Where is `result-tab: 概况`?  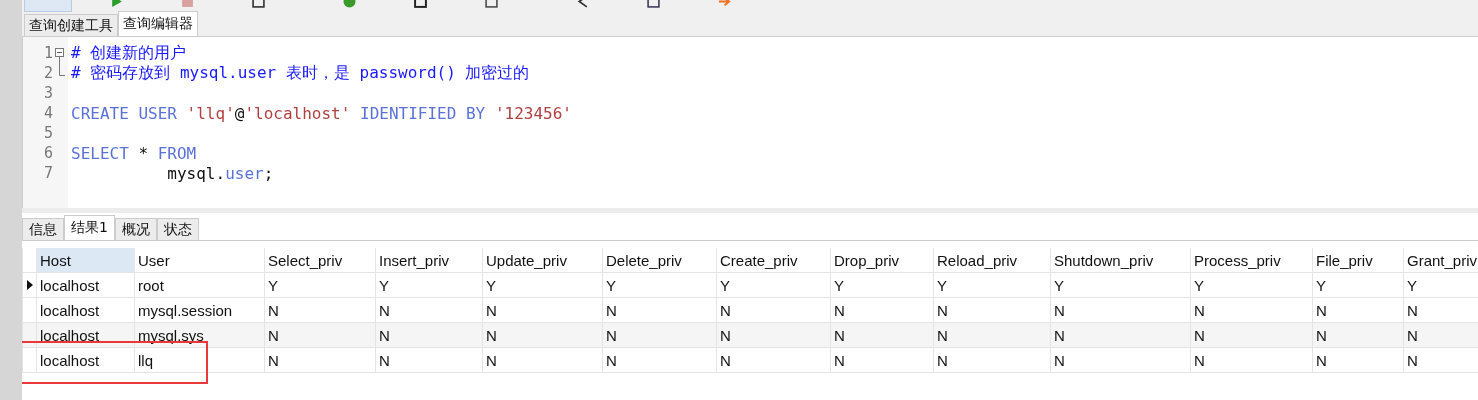 result-tab: 概况 is located at coordinates (135, 229).